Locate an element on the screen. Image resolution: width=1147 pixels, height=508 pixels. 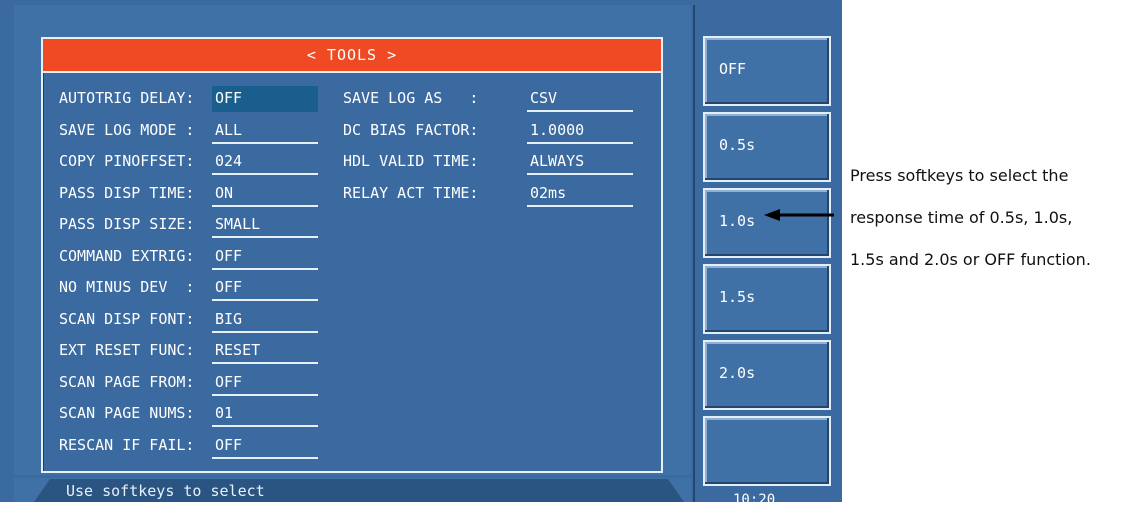
setting-row: PASS DISP SIZE: SMALL is located at coordinates (188, 226).